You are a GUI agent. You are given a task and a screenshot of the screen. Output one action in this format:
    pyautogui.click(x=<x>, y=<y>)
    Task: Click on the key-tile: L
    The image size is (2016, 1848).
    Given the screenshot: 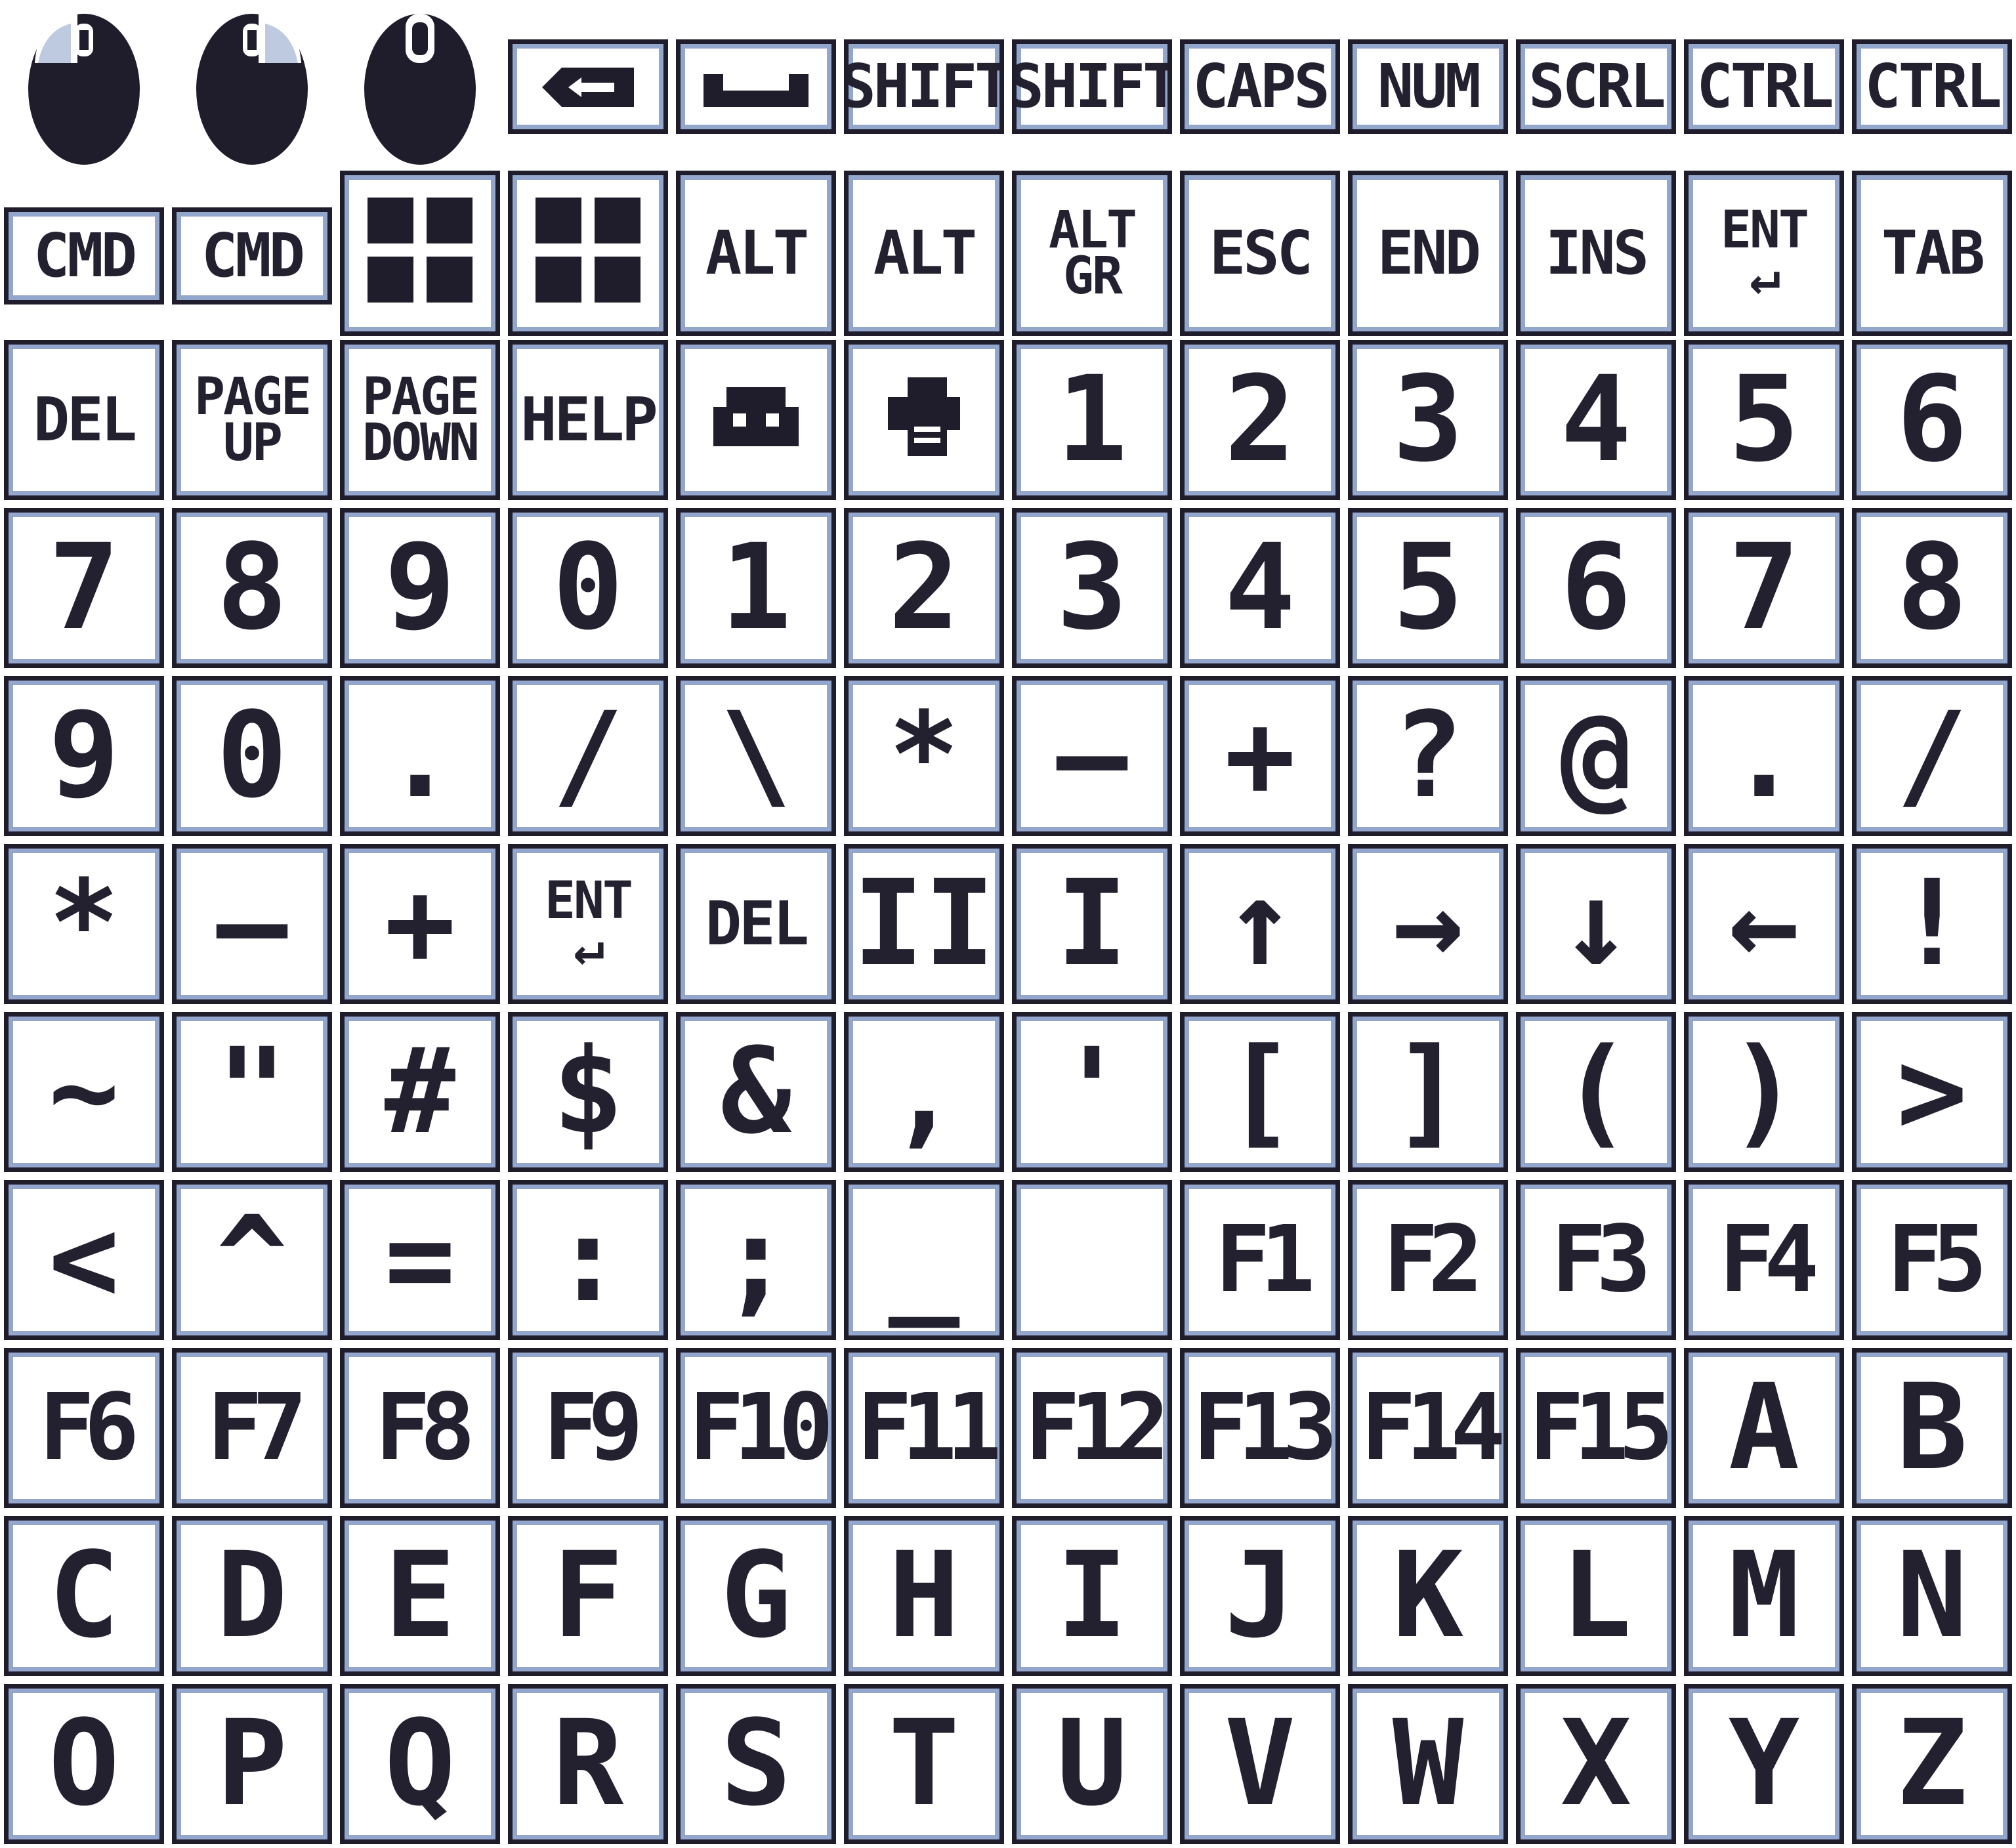 What is the action you would take?
    pyautogui.click(x=1596, y=1596)
    